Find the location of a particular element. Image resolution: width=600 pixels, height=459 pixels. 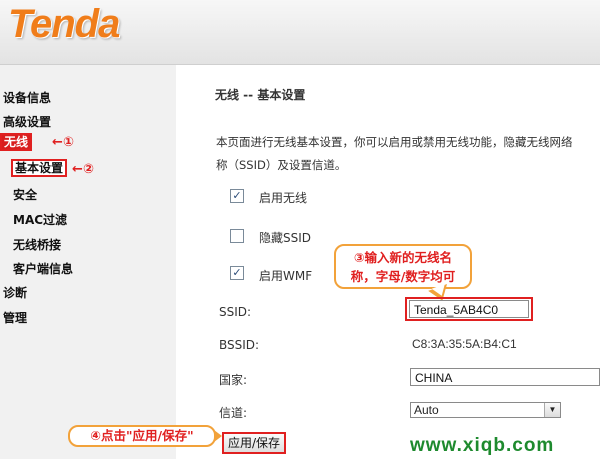

header-bar: Tenda is located at coordinates (300, 32).